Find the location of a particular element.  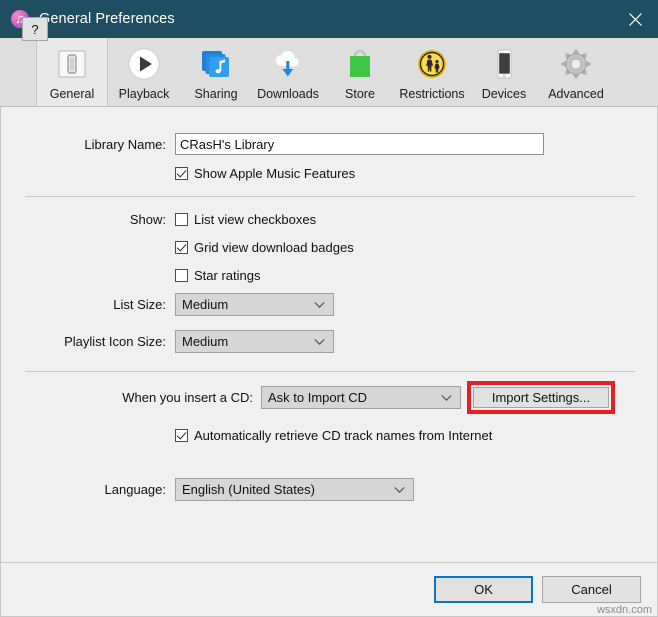

close-icon is located at coordinates (635, 19).